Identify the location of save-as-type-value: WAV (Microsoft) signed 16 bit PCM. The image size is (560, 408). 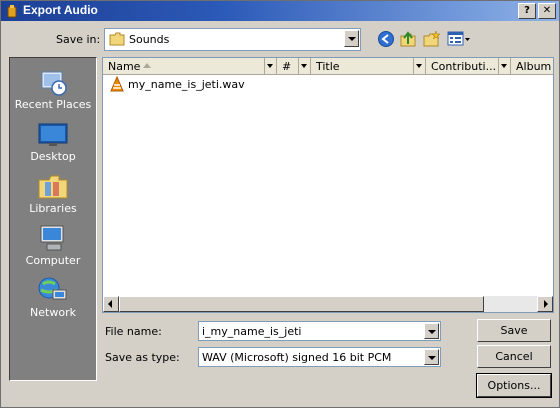
(297, 357).